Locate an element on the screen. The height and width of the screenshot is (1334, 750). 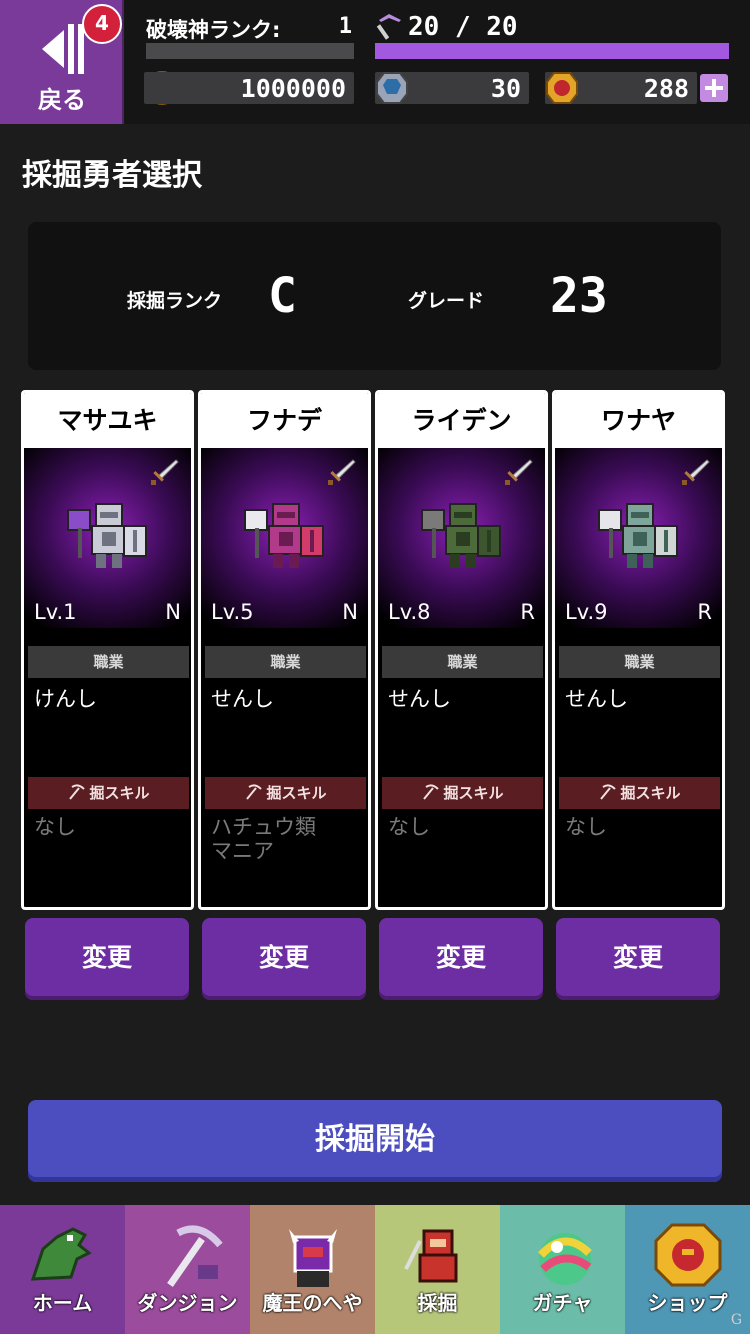
nav-label: ホーム is located at coordinates (62, 1303).